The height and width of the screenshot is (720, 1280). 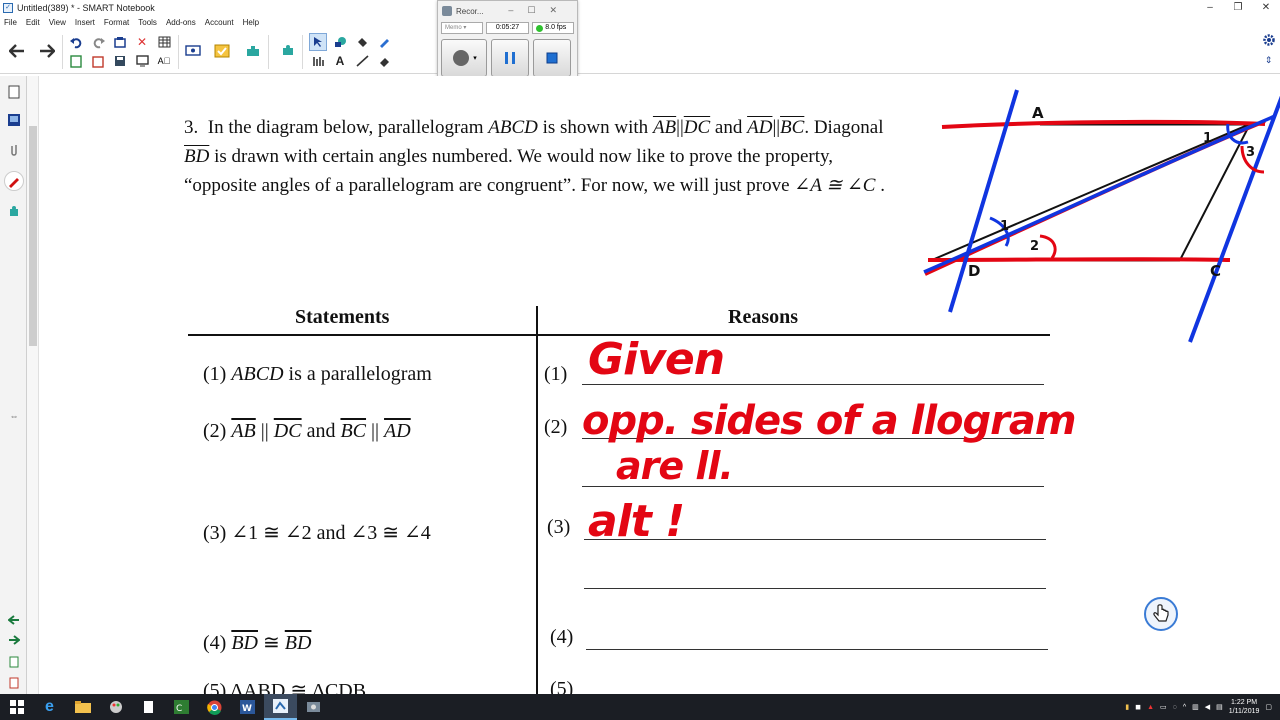 What do you see at coordinates (340, 61) in the screenshot?
I see `text-tool-icon: A` at bounding box center [340, 61].